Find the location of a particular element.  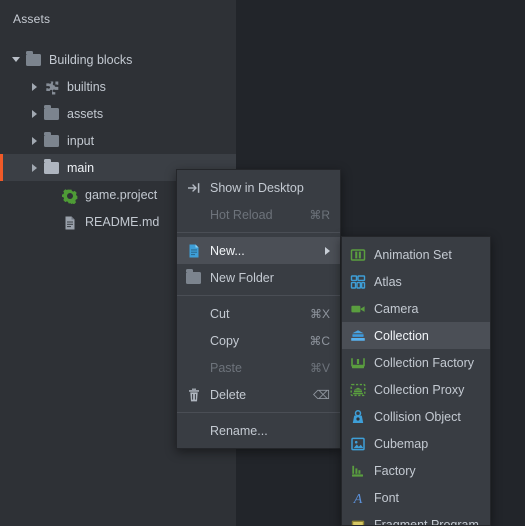

collection-proxy-icon is located at coordinates (358, 390).